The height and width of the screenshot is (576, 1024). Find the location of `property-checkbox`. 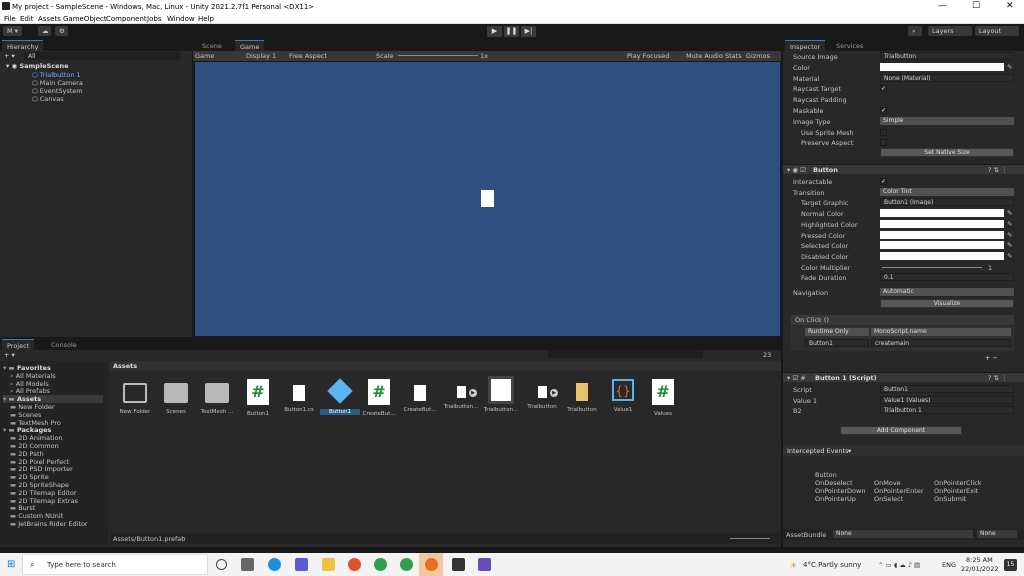

property-checkbox is located at coordinates (883, 143).